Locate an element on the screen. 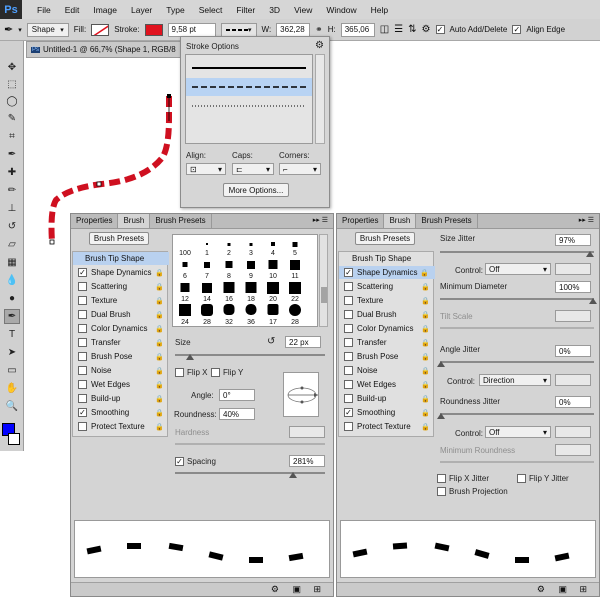 The image size is (600, 598). roundness-jitter-field: 0% is located at coordinates (573, 402).